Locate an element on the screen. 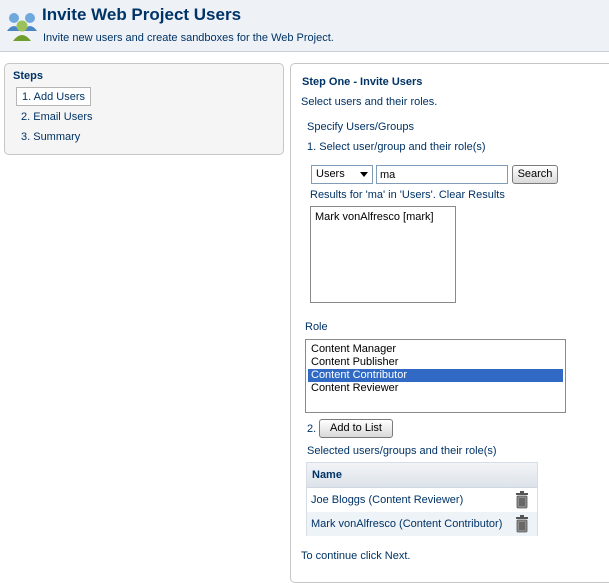 The width and height of the screenshot is (609, 583). search-input is located at coordinates (442, 174).